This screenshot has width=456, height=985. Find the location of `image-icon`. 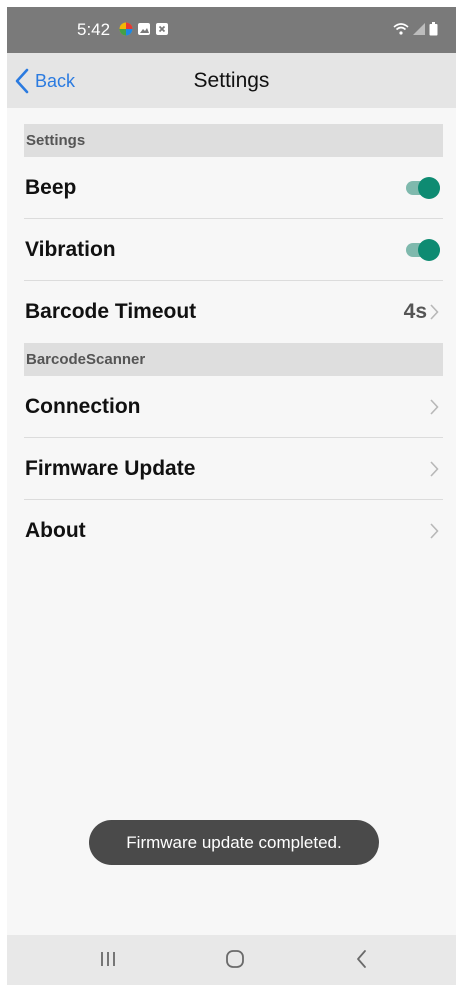

image-icon is located at coordinates (144, 29).